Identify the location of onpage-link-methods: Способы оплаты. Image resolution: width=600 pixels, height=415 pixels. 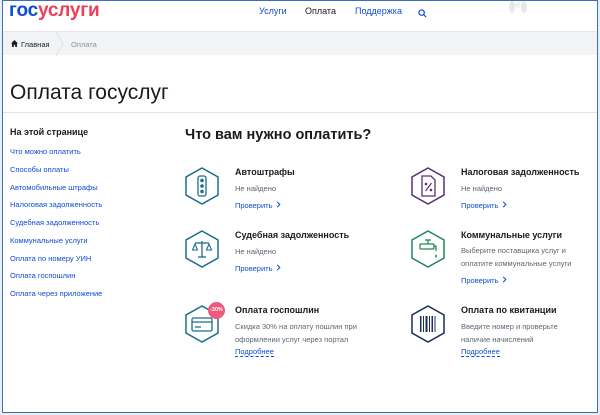
(39, 169).